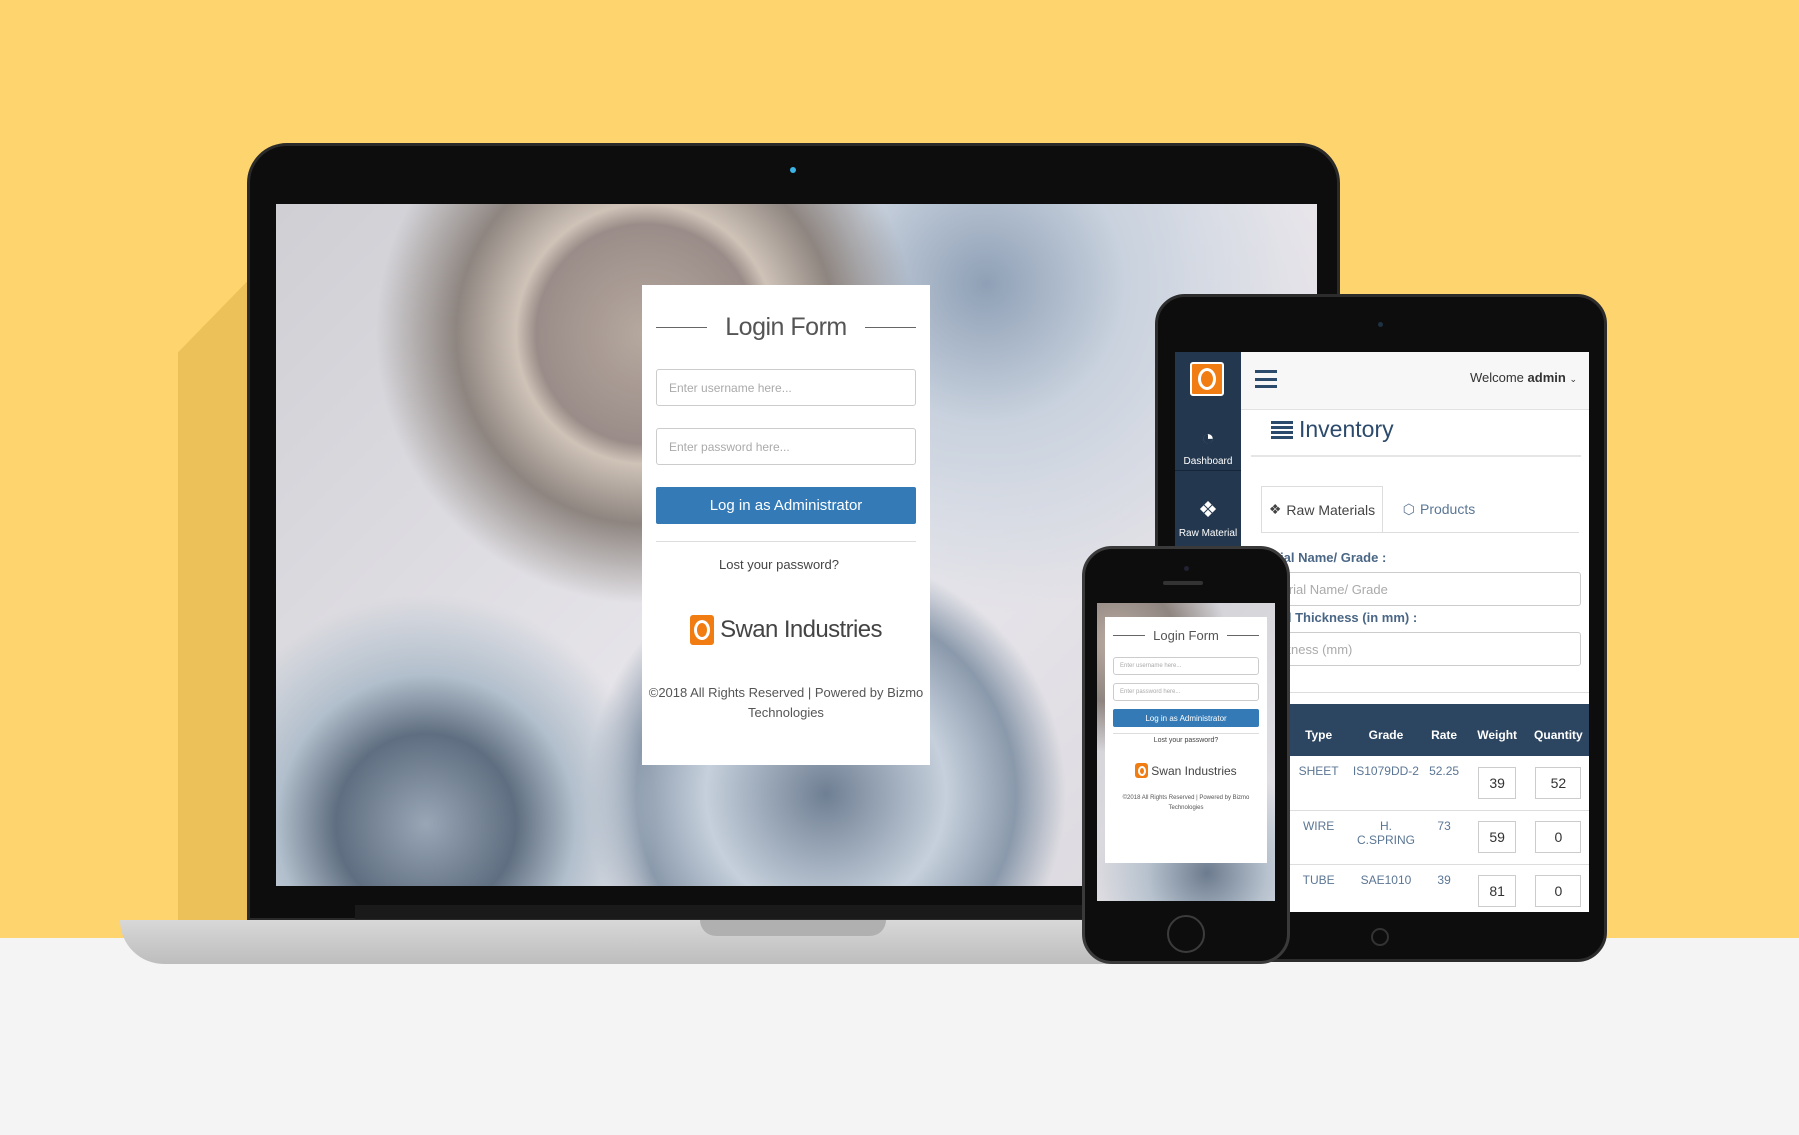 This screenshot has width=1799, height=1135. What do you see at coordinates (1408, 508) in the screenshot?
I see `cube-icon: ⬡` at bounding box center [1408, 508].